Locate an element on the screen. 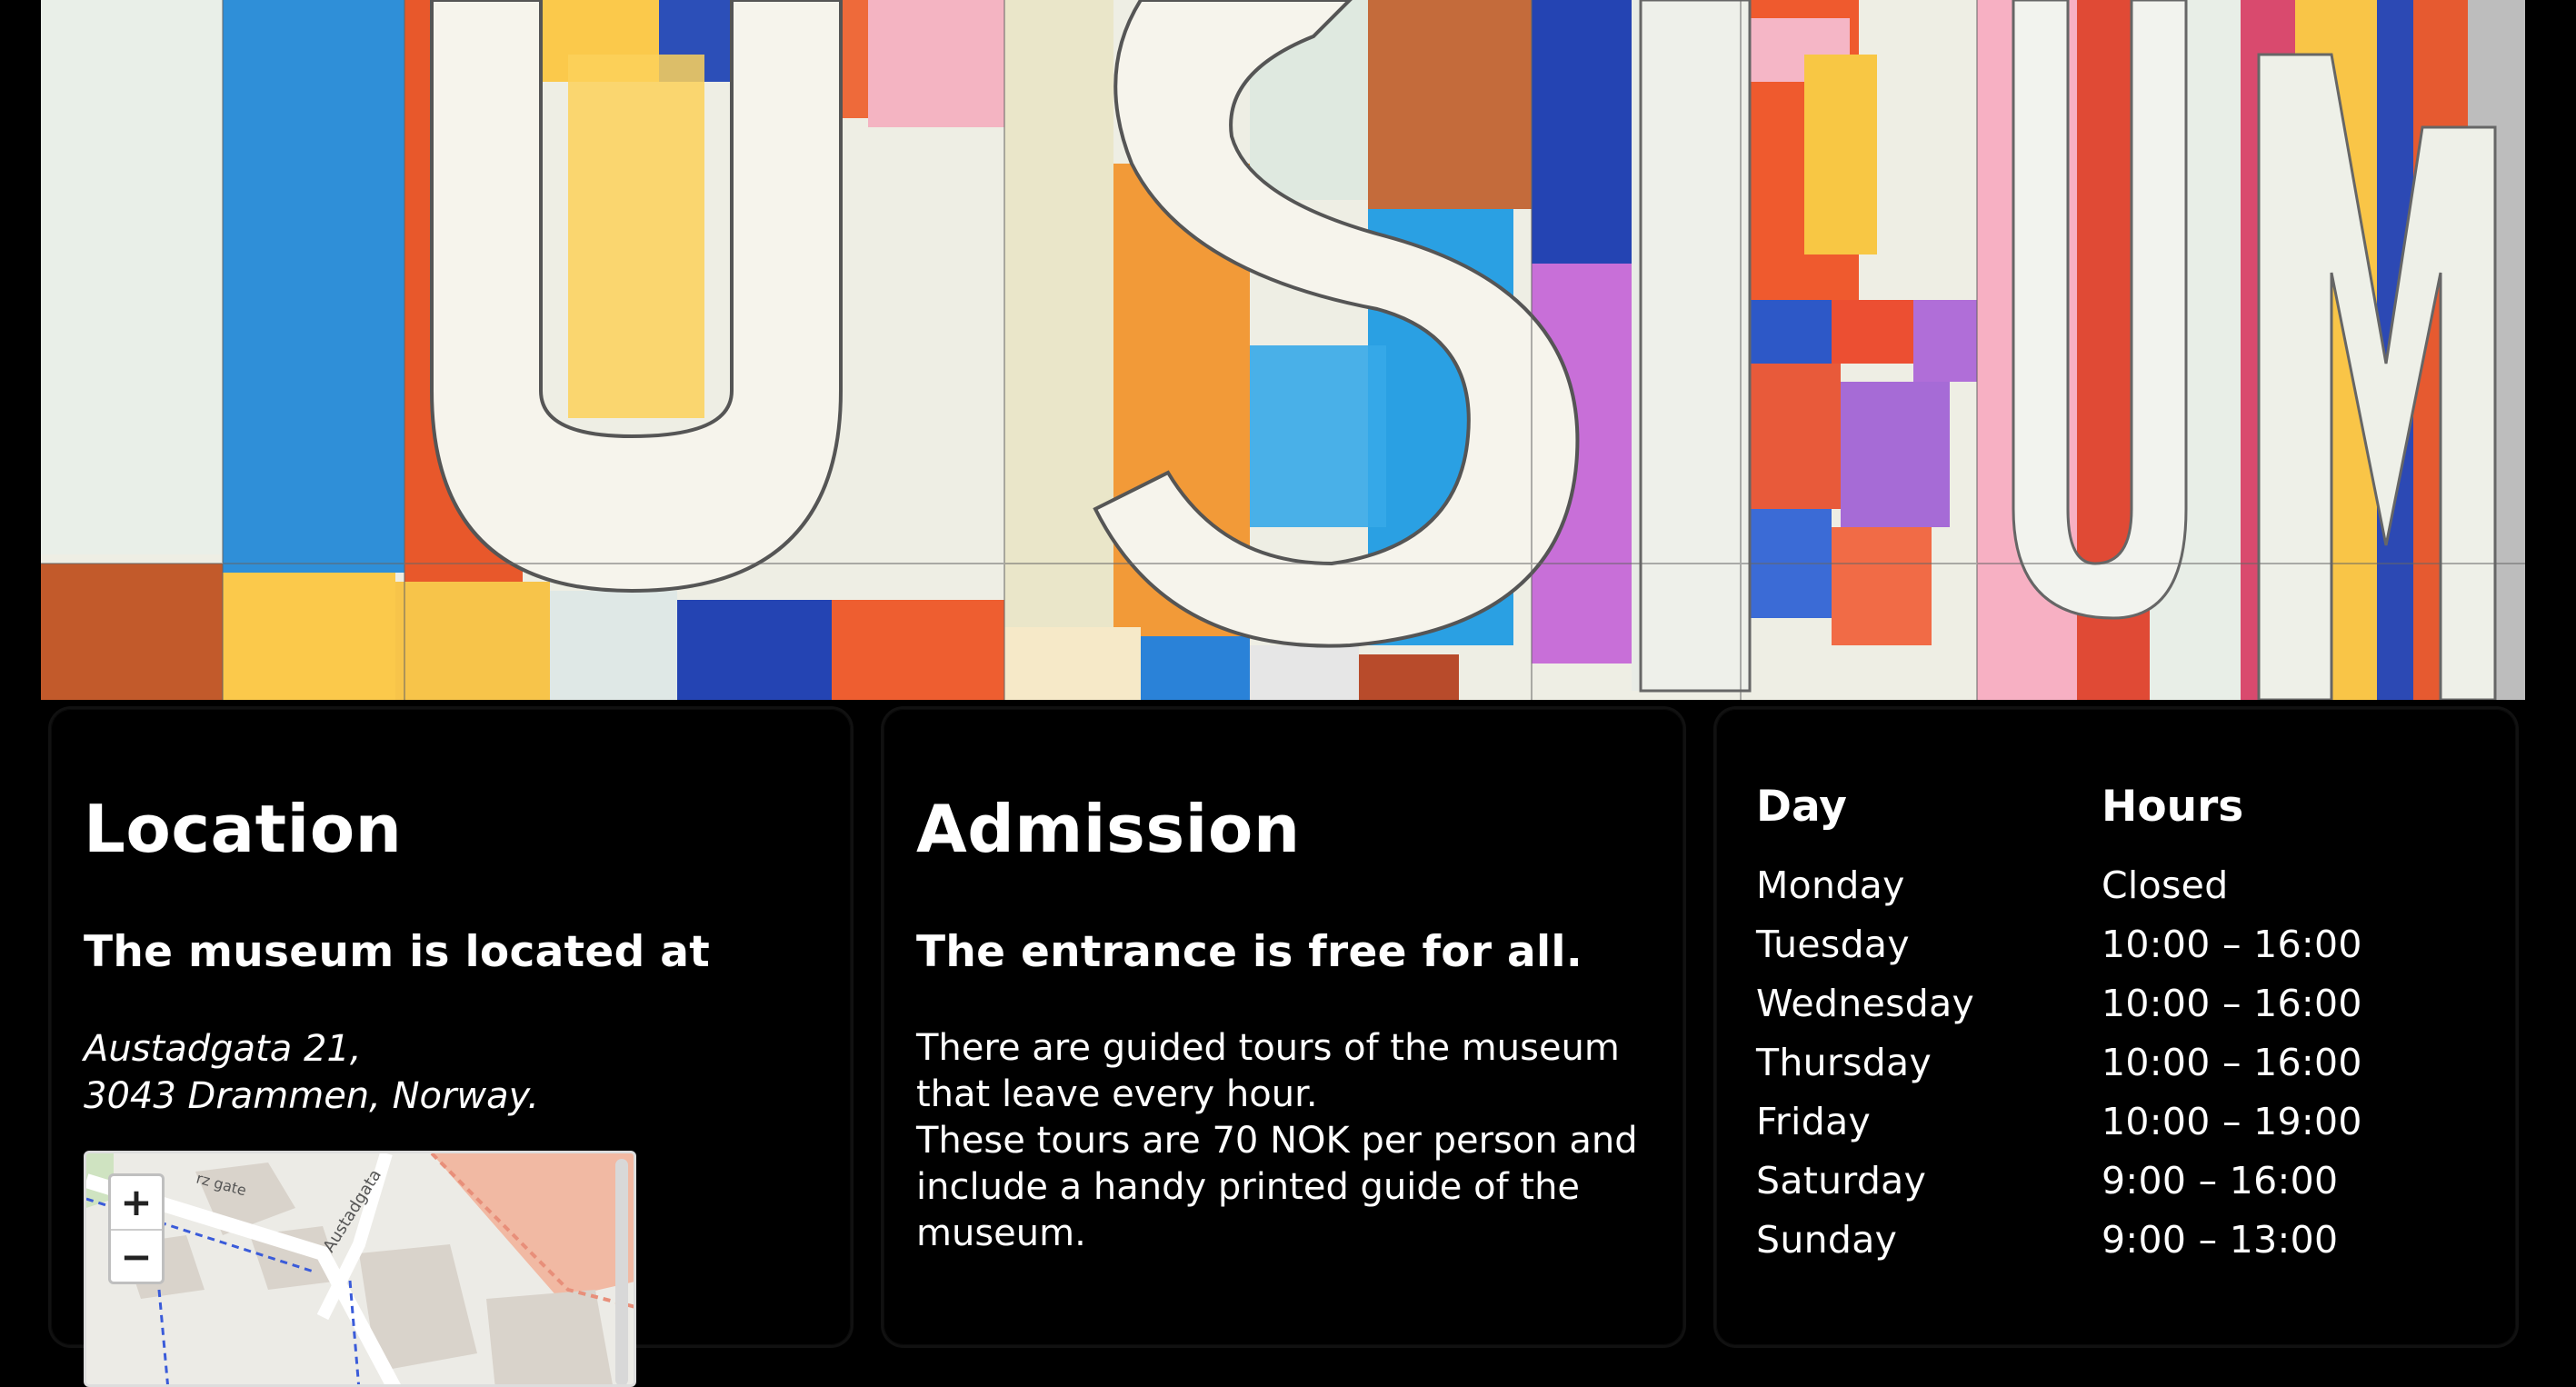 This screenshot has width=2576, height=1387. hours-cell: Closed is located at coordinates (2165, 885).